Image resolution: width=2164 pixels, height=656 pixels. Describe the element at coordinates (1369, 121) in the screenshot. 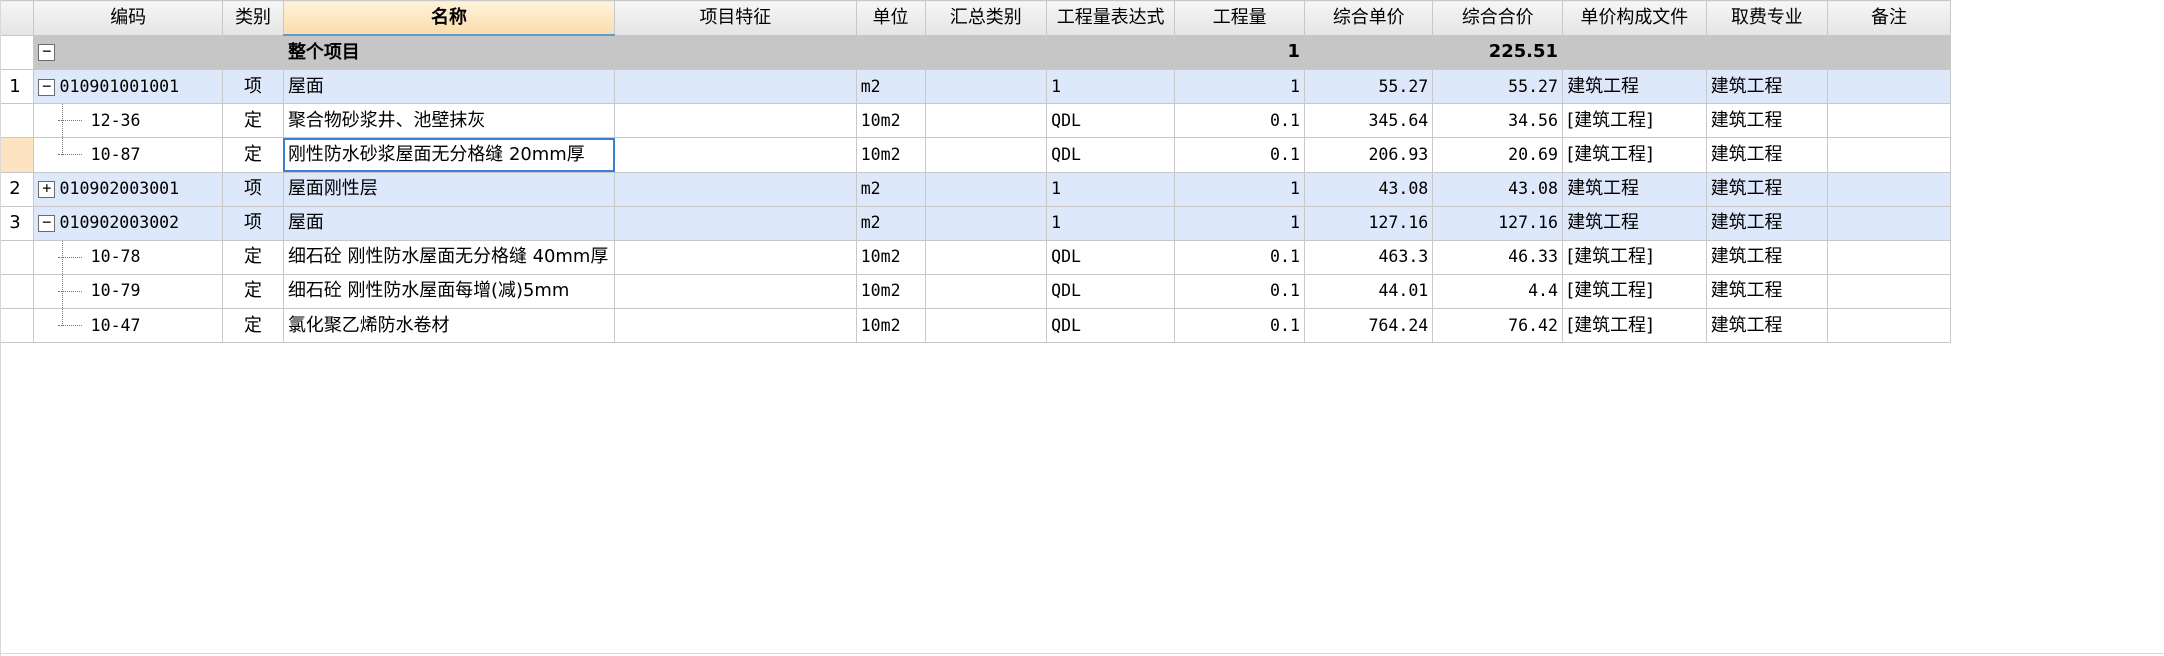

I see `unit-price-cell: 345.64` at that location.